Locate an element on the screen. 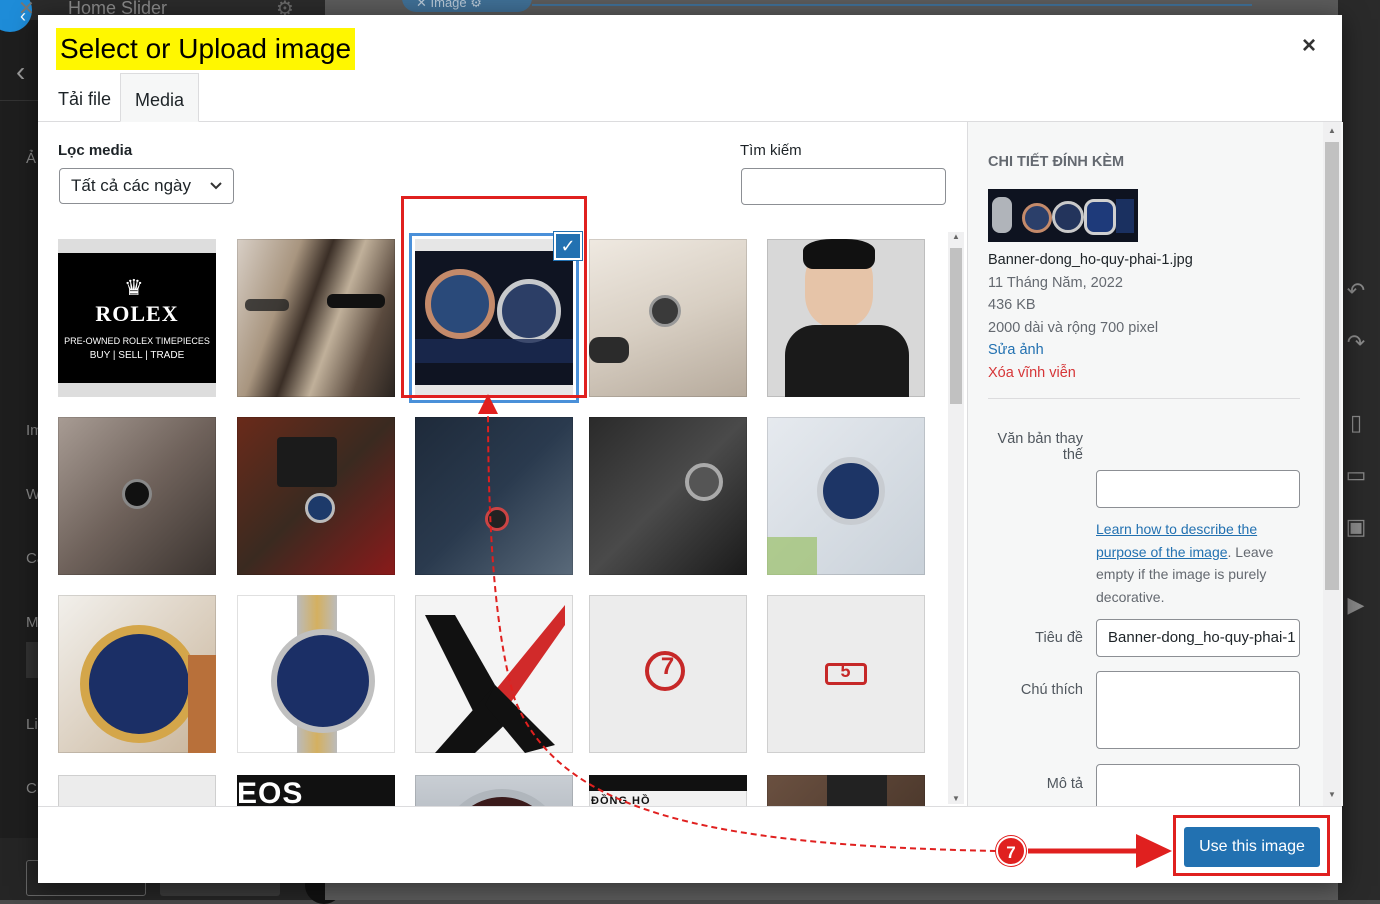 Image resolution: width=1380 pixels, height=904 pixels. delete-permanently-link: Xóa vĩnh viễn is located at coordinates (1032, 373).